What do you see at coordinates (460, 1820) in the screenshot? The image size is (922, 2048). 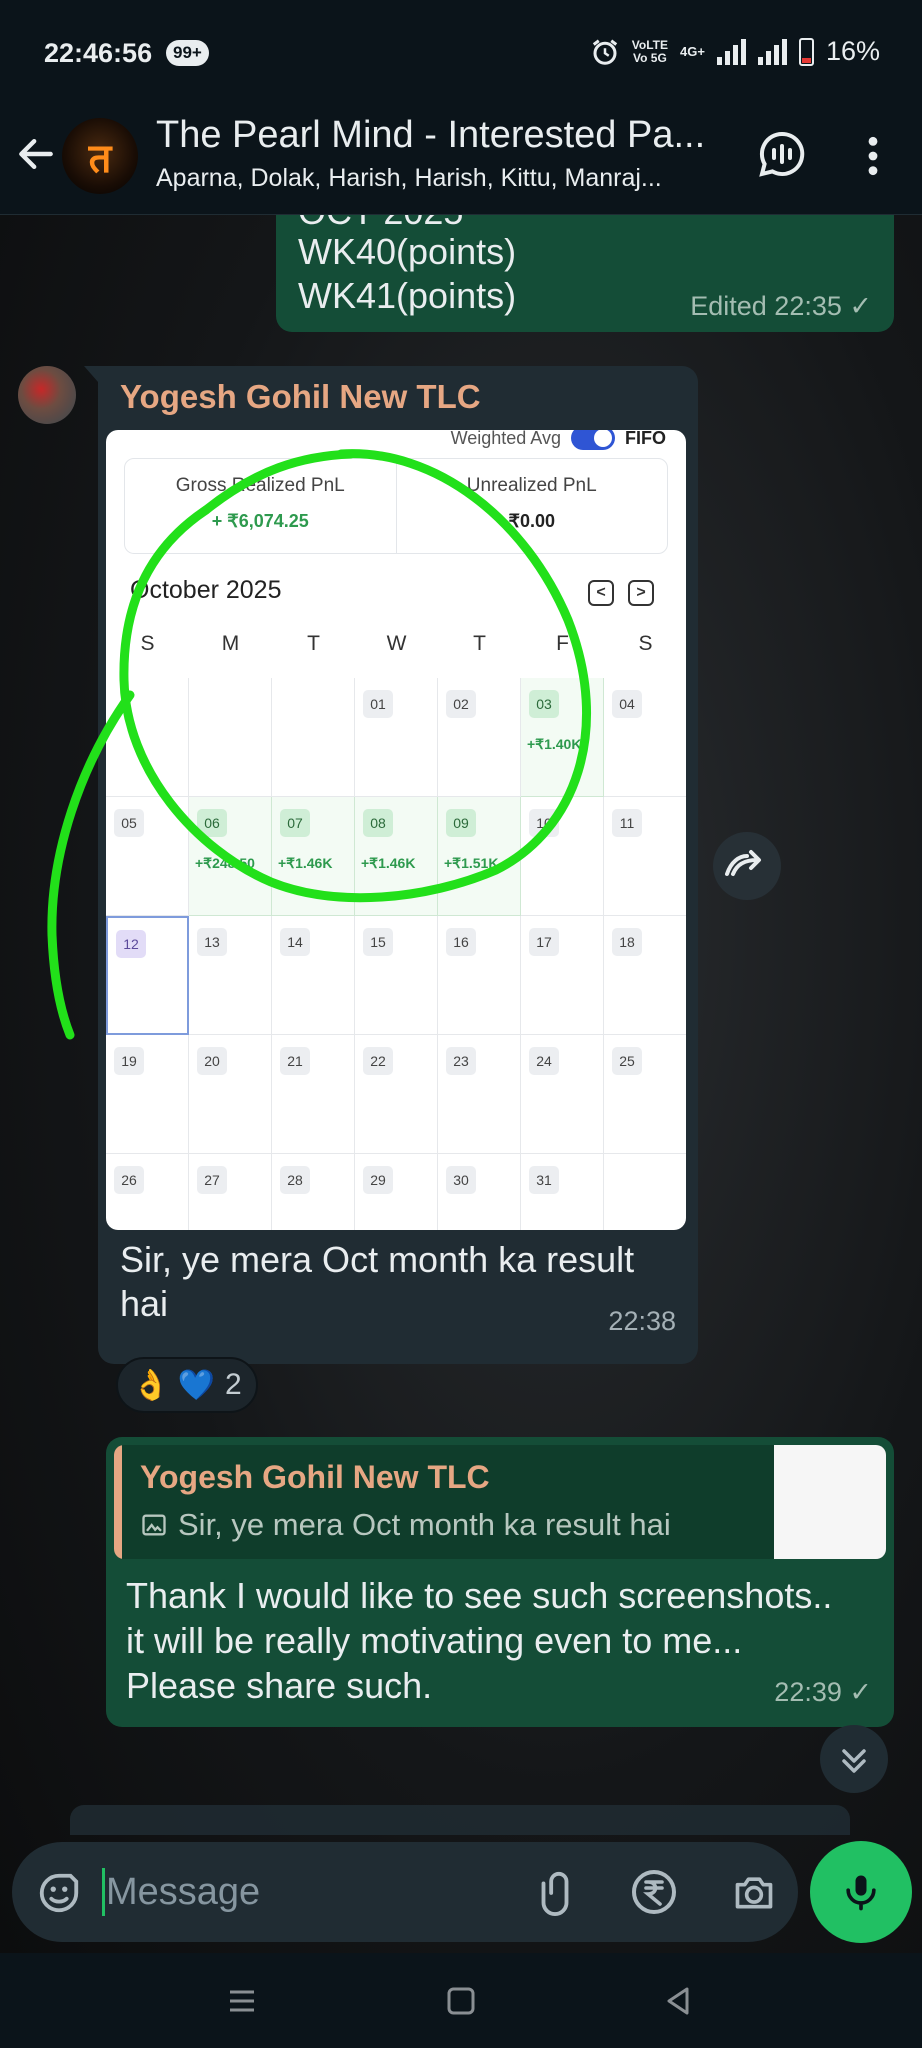 I see `partially-visible-message` at bounding box center [460, 1820].